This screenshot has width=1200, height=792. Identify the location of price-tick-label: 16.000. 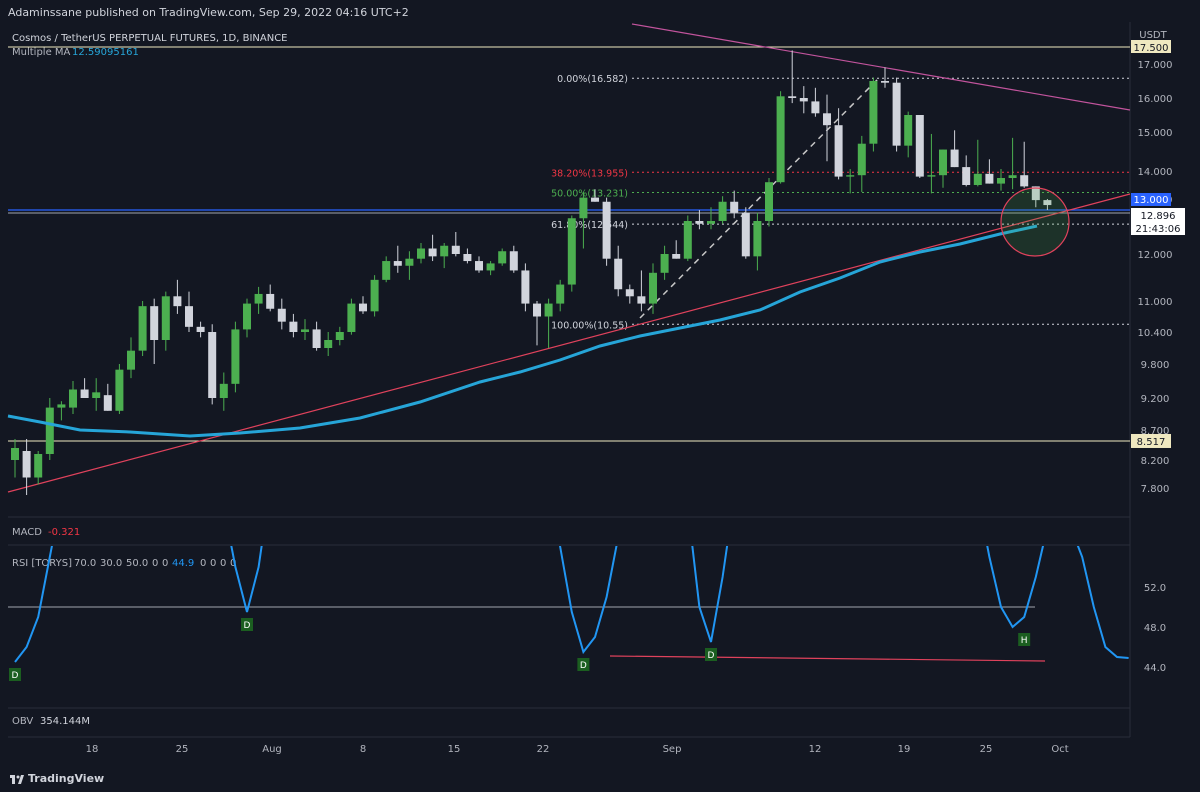
(1155, 99).